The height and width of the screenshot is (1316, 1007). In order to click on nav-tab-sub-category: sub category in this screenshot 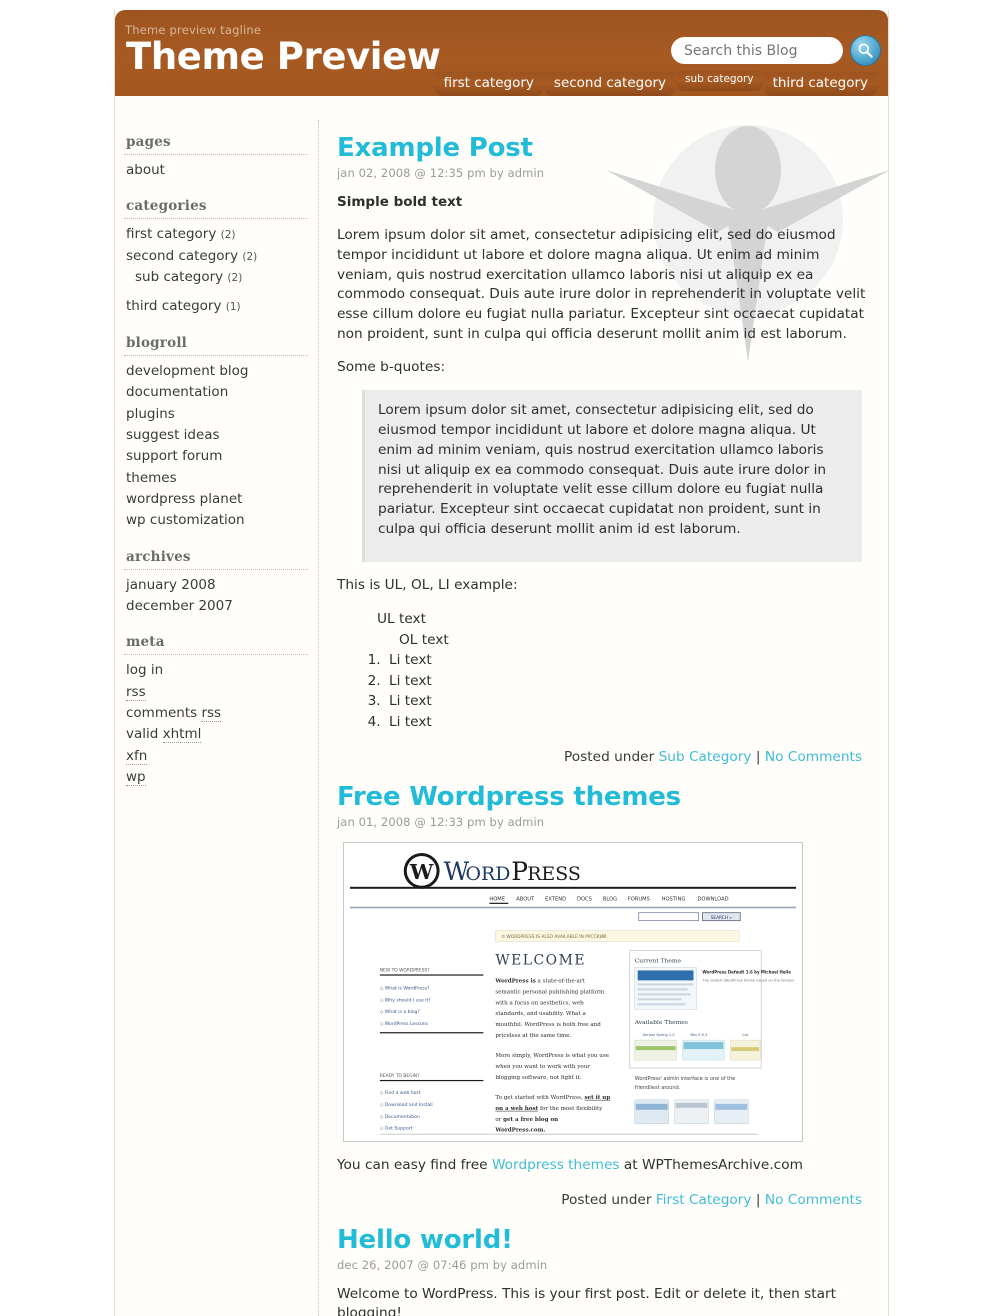, I will do `click(719, 80)`.